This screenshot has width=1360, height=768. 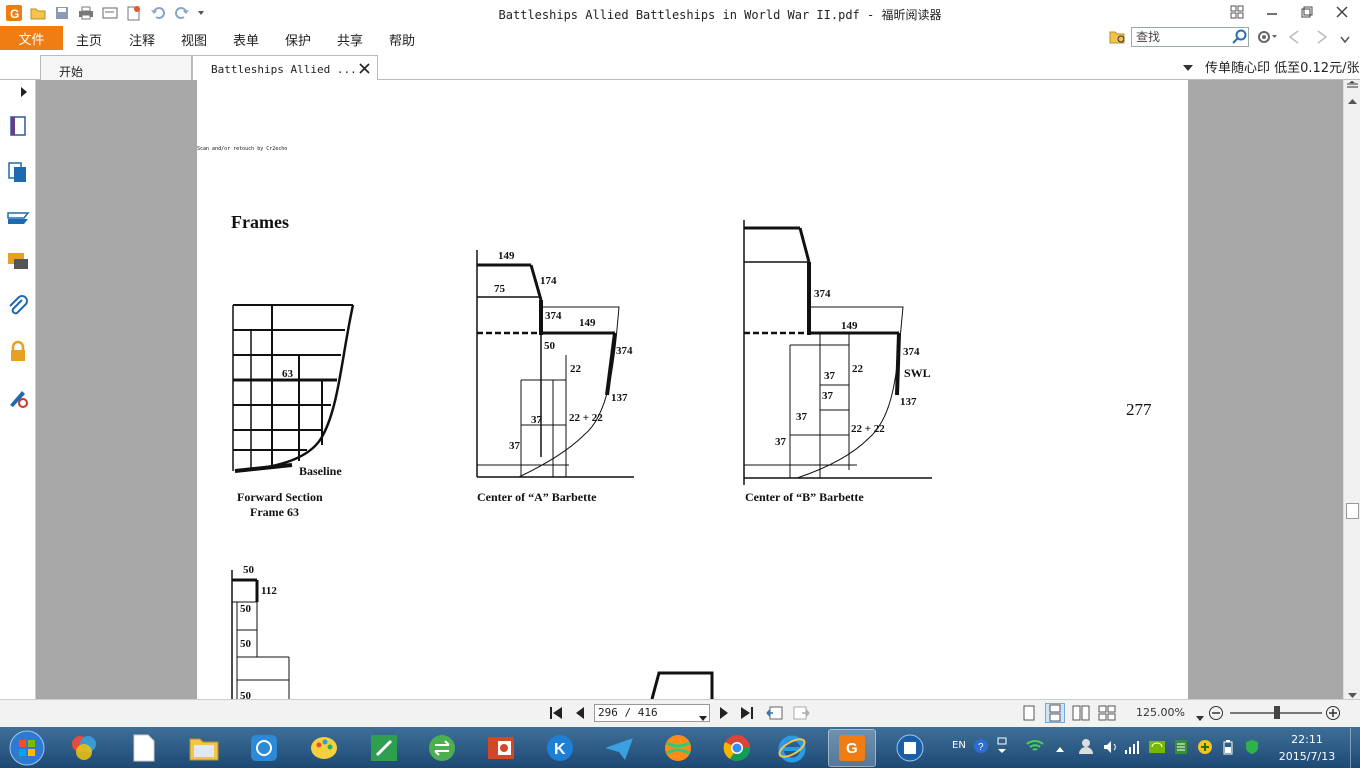 I want to click on nvidia-tray-icon, so click(x=1157, y=749).